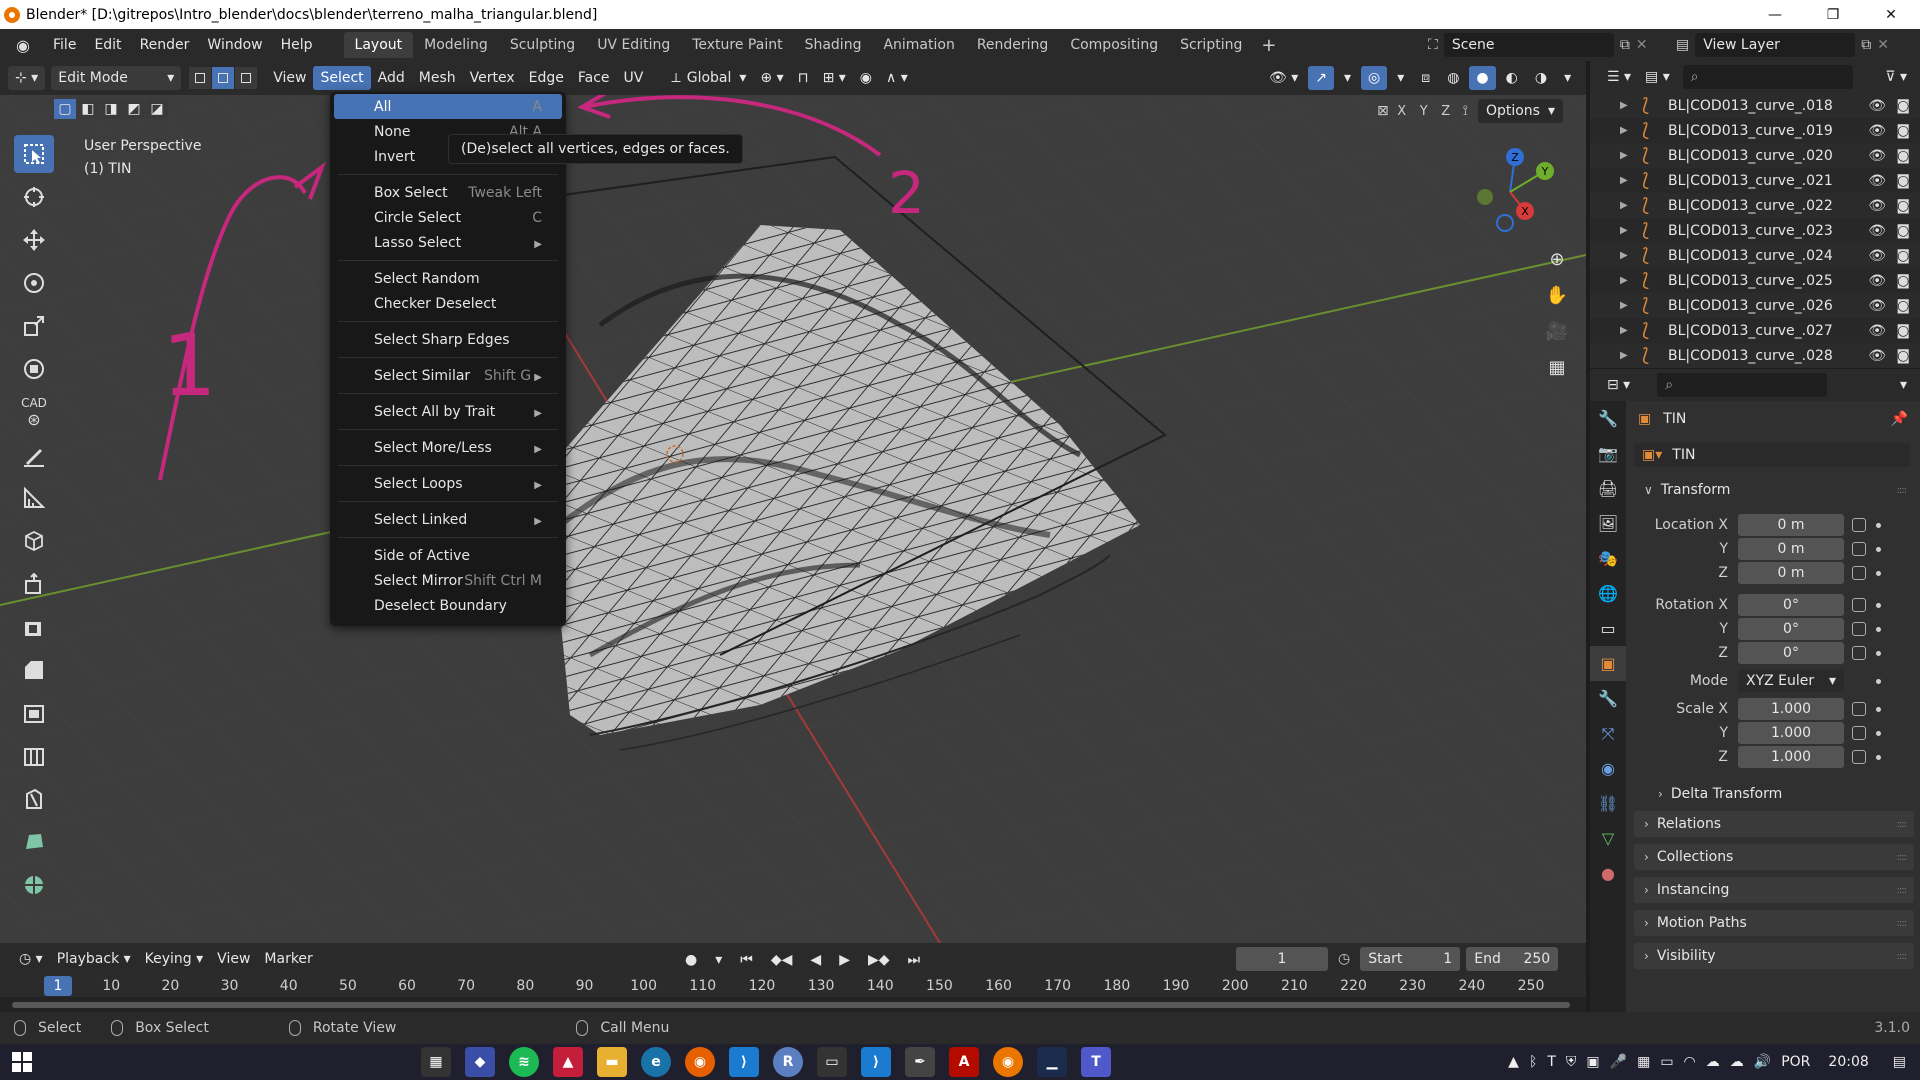 The image size is (1920, 1080). What do you see at coordinates (1402, 111) in the screenshot?
I see `mirror-x-toggle: X` at bounding box center [1402, 111].